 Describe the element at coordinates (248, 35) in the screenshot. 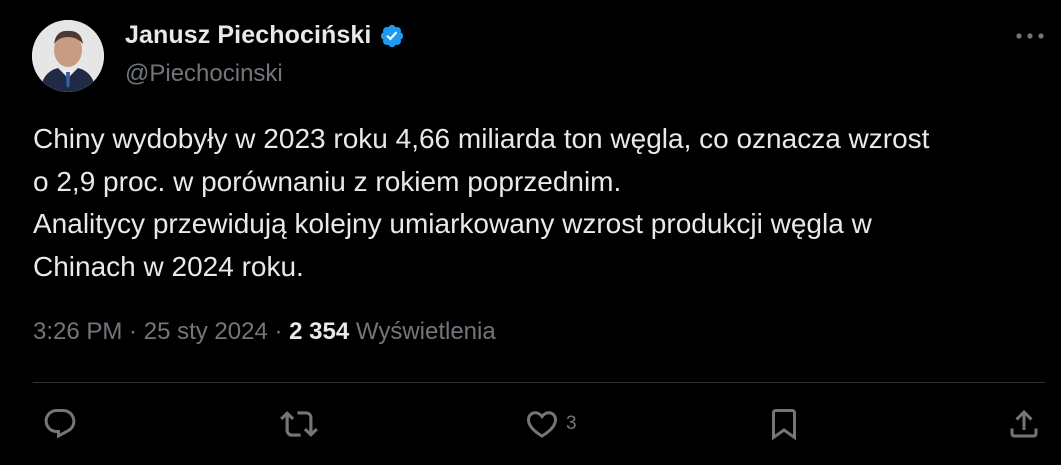

I see `author-name: Janusz Piechociński` at that location.